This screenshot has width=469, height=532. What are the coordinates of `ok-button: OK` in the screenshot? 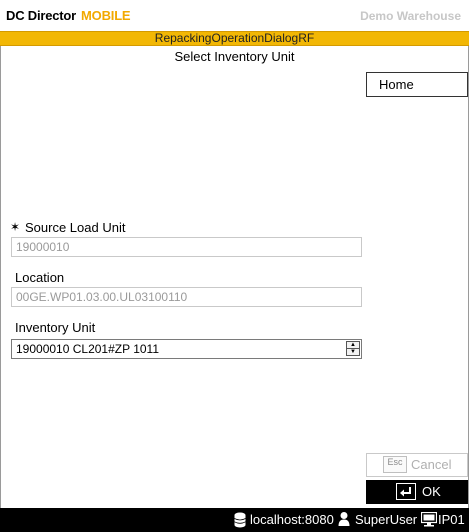 It's located at (417, 492).